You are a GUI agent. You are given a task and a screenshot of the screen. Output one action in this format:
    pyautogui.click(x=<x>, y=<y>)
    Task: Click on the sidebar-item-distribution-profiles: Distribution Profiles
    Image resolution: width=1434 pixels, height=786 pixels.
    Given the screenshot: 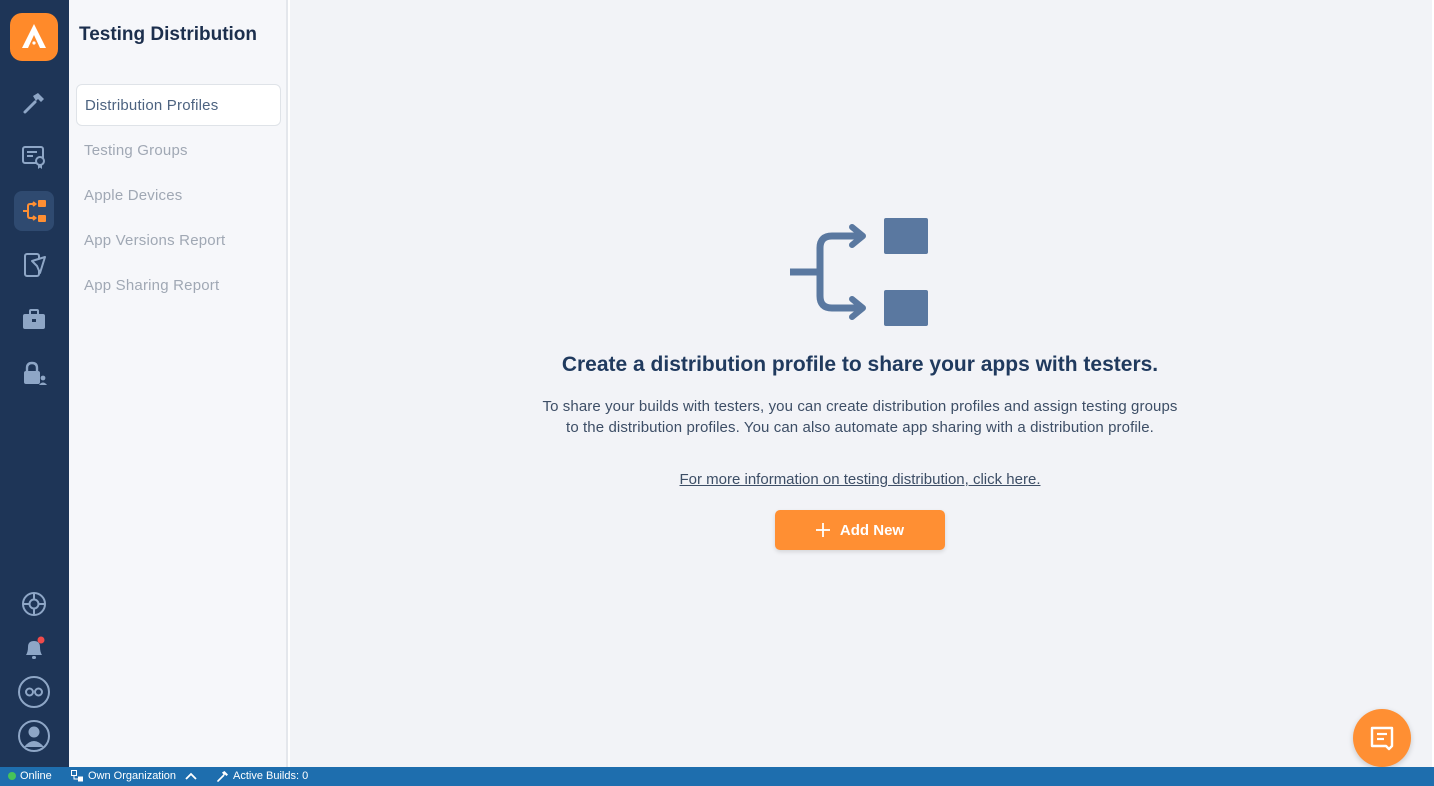 What is the action you would take?
    pyautogui.click(x=178, y=105)
    